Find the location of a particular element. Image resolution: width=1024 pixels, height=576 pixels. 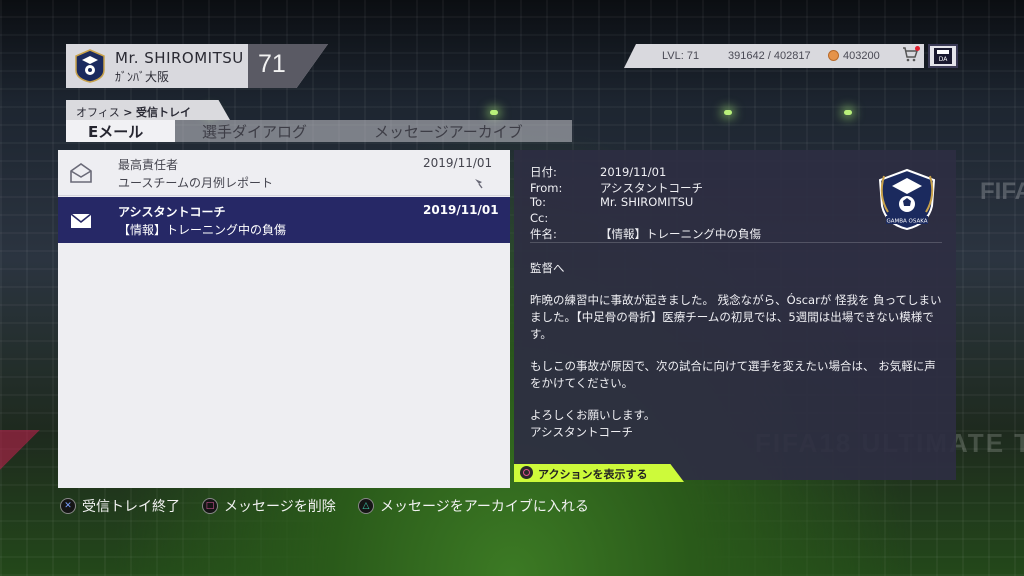

detail-subject: 【情報】トレーニング中の負傷 is located at coordinates (680, 234).